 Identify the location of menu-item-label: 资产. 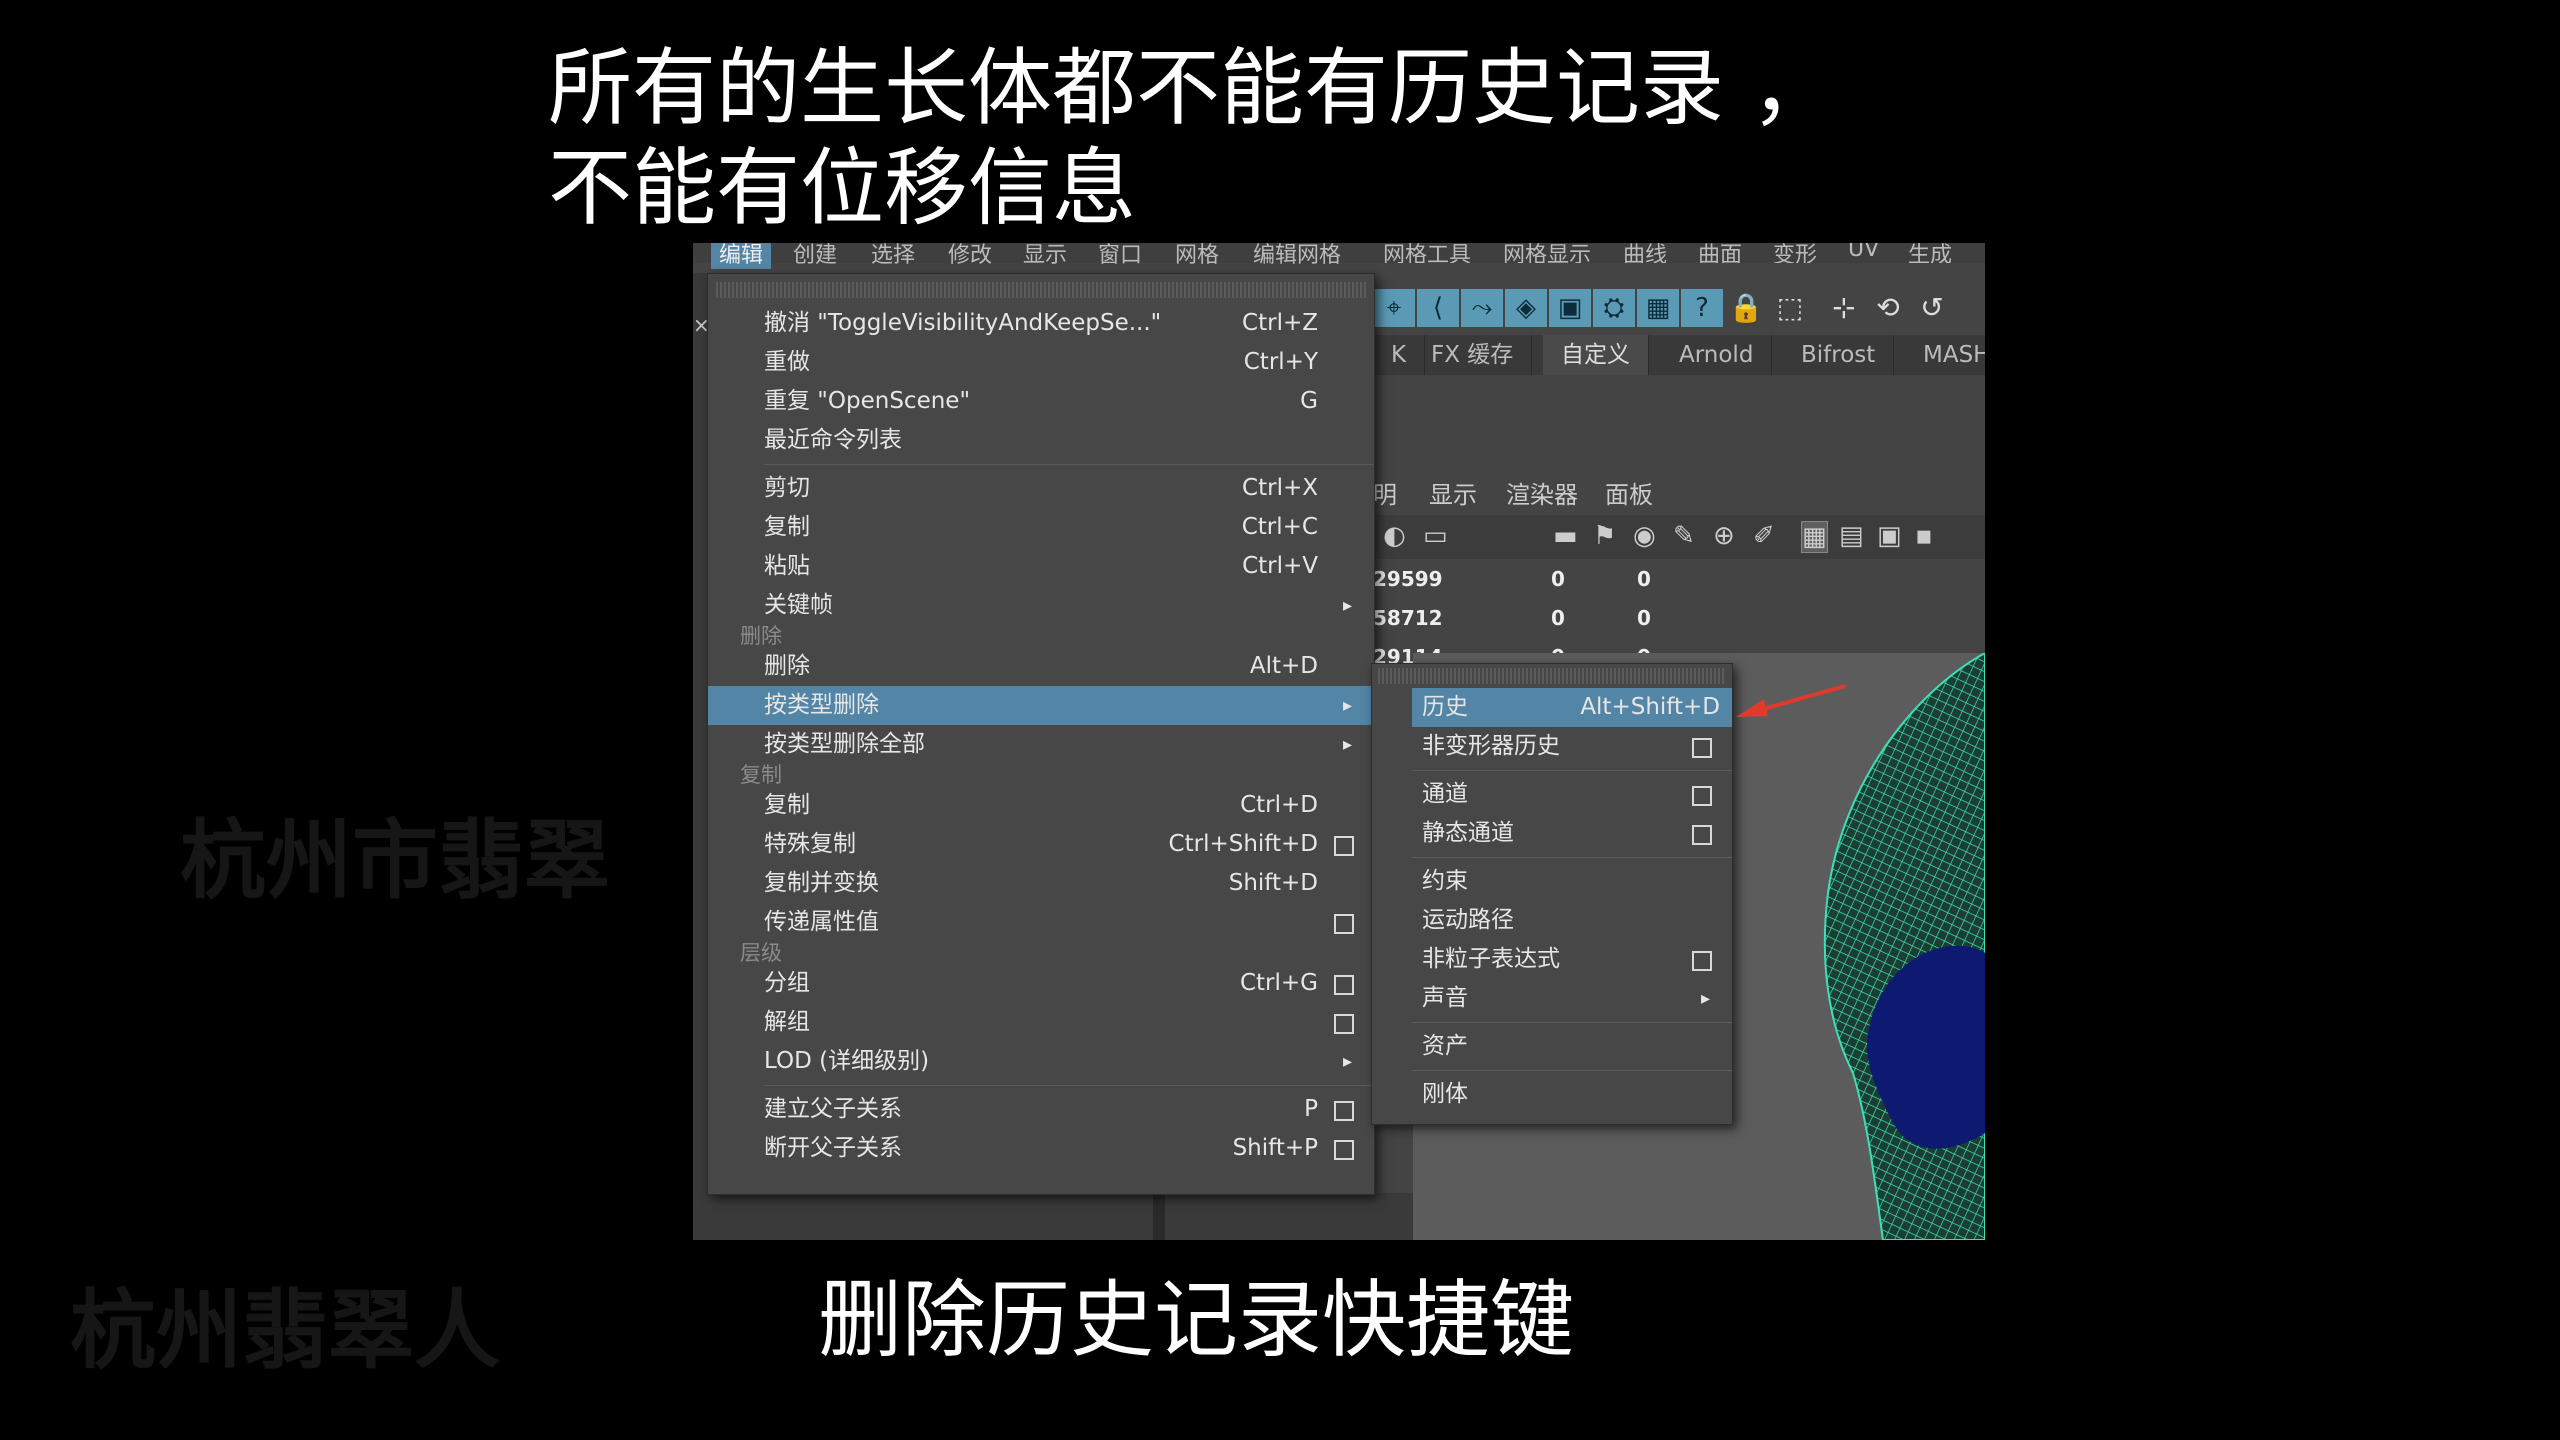
(1445, 1046).